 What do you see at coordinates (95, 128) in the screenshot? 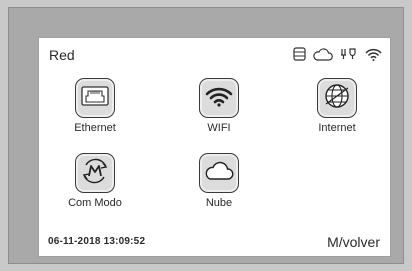
I see `ethernet-label: Ethernet` at bounding box center [95, 128].